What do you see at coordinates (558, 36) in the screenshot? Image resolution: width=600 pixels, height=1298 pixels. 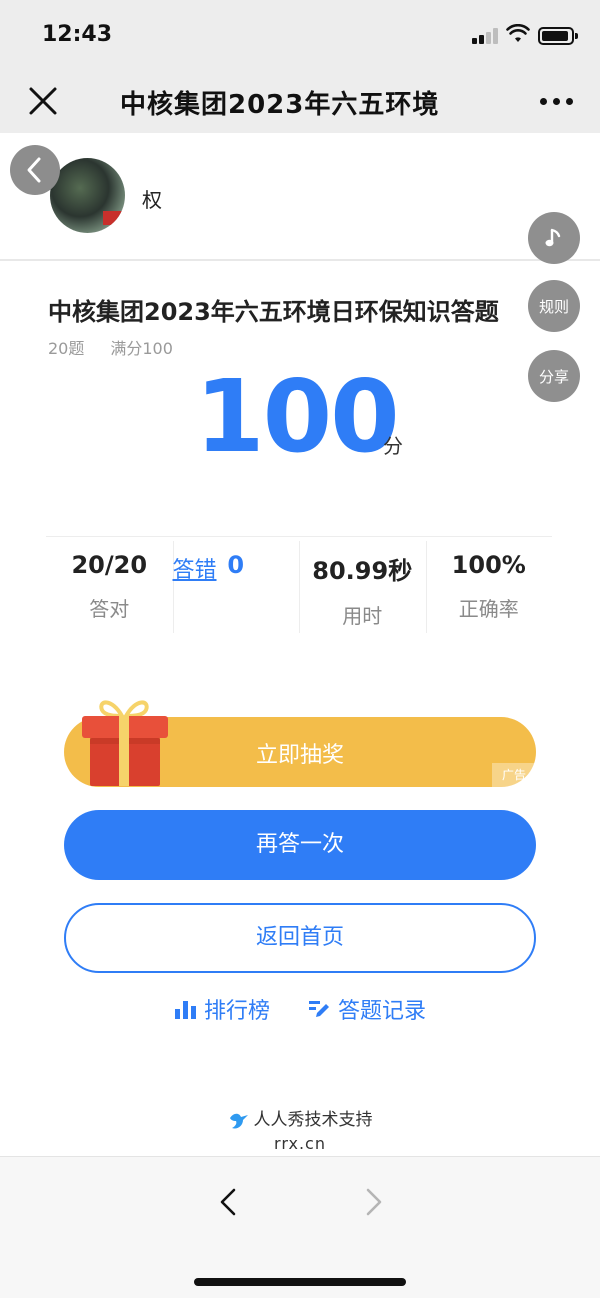 I see `battery-icon` at bounding box center [558, 36].